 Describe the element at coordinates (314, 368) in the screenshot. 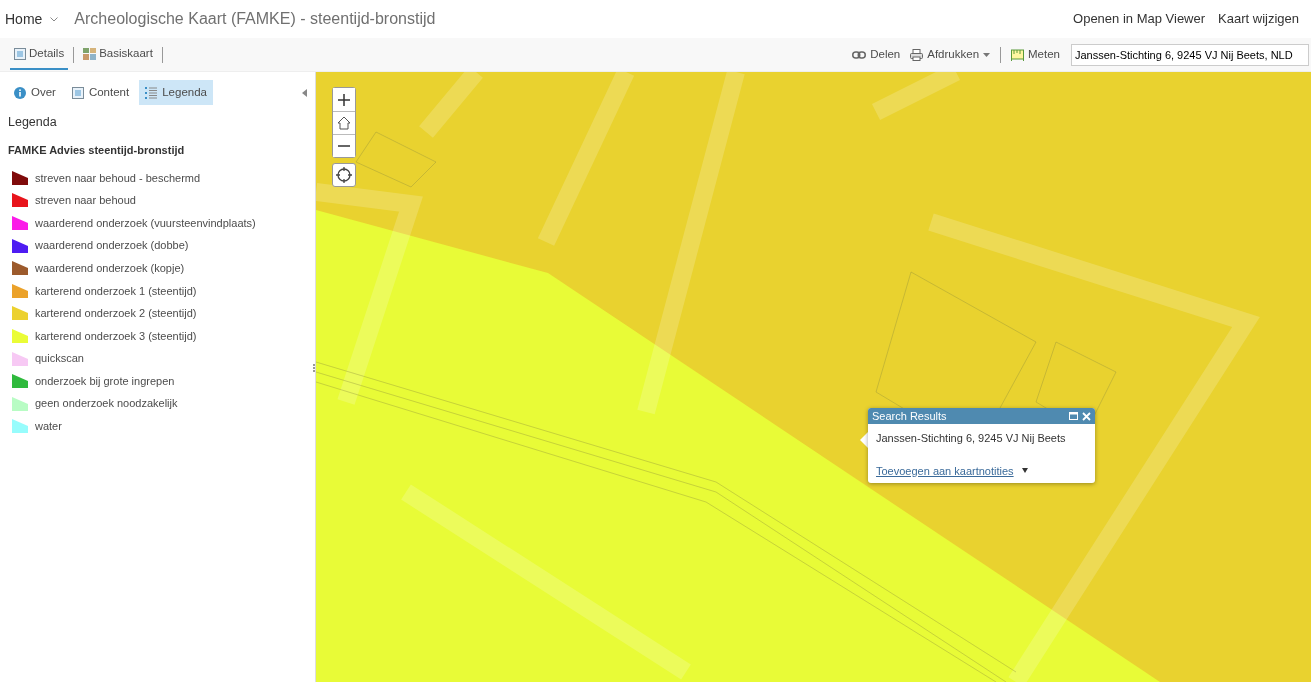

I see `resize-handle` at that location.